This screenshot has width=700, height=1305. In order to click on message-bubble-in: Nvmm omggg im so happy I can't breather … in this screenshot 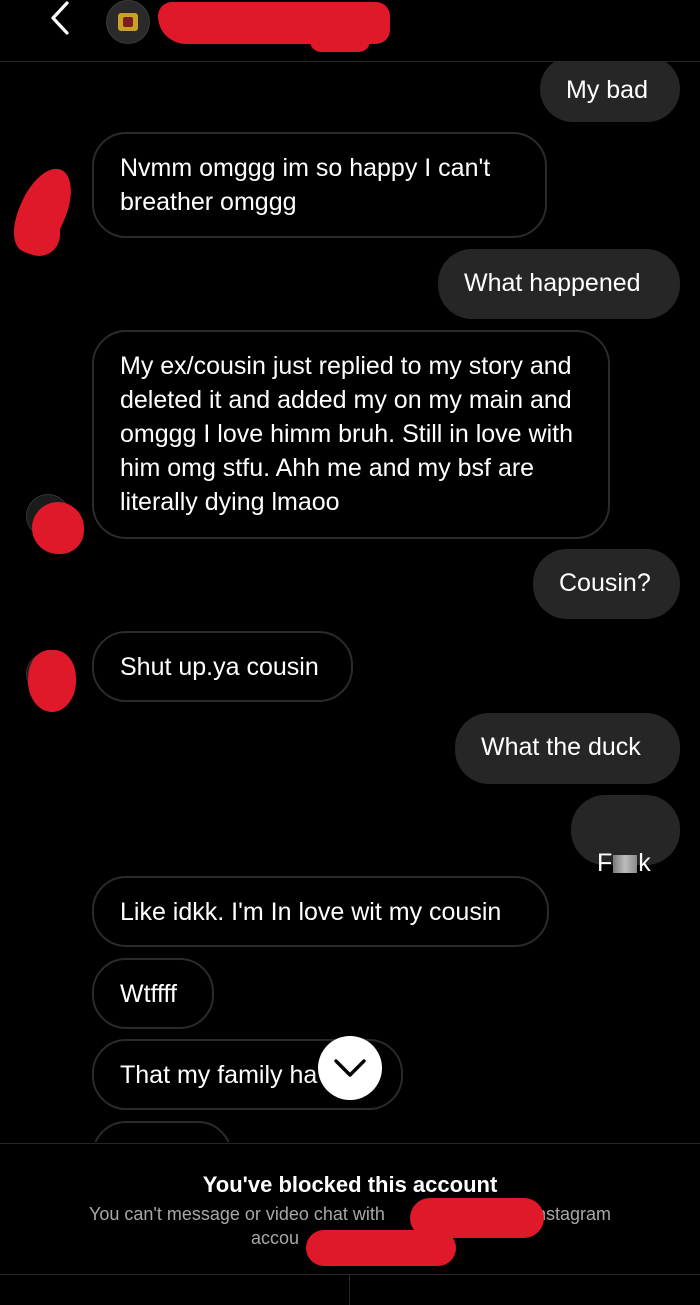, I will do `click(319, 185)`.